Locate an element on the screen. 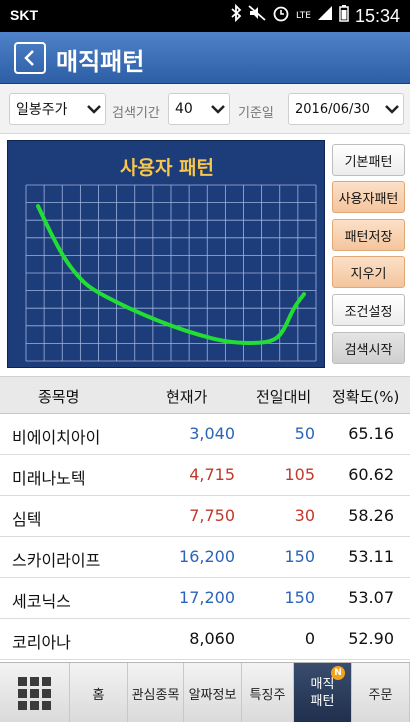  nav-item-0: 홈 is located at coordinates (99, 692).